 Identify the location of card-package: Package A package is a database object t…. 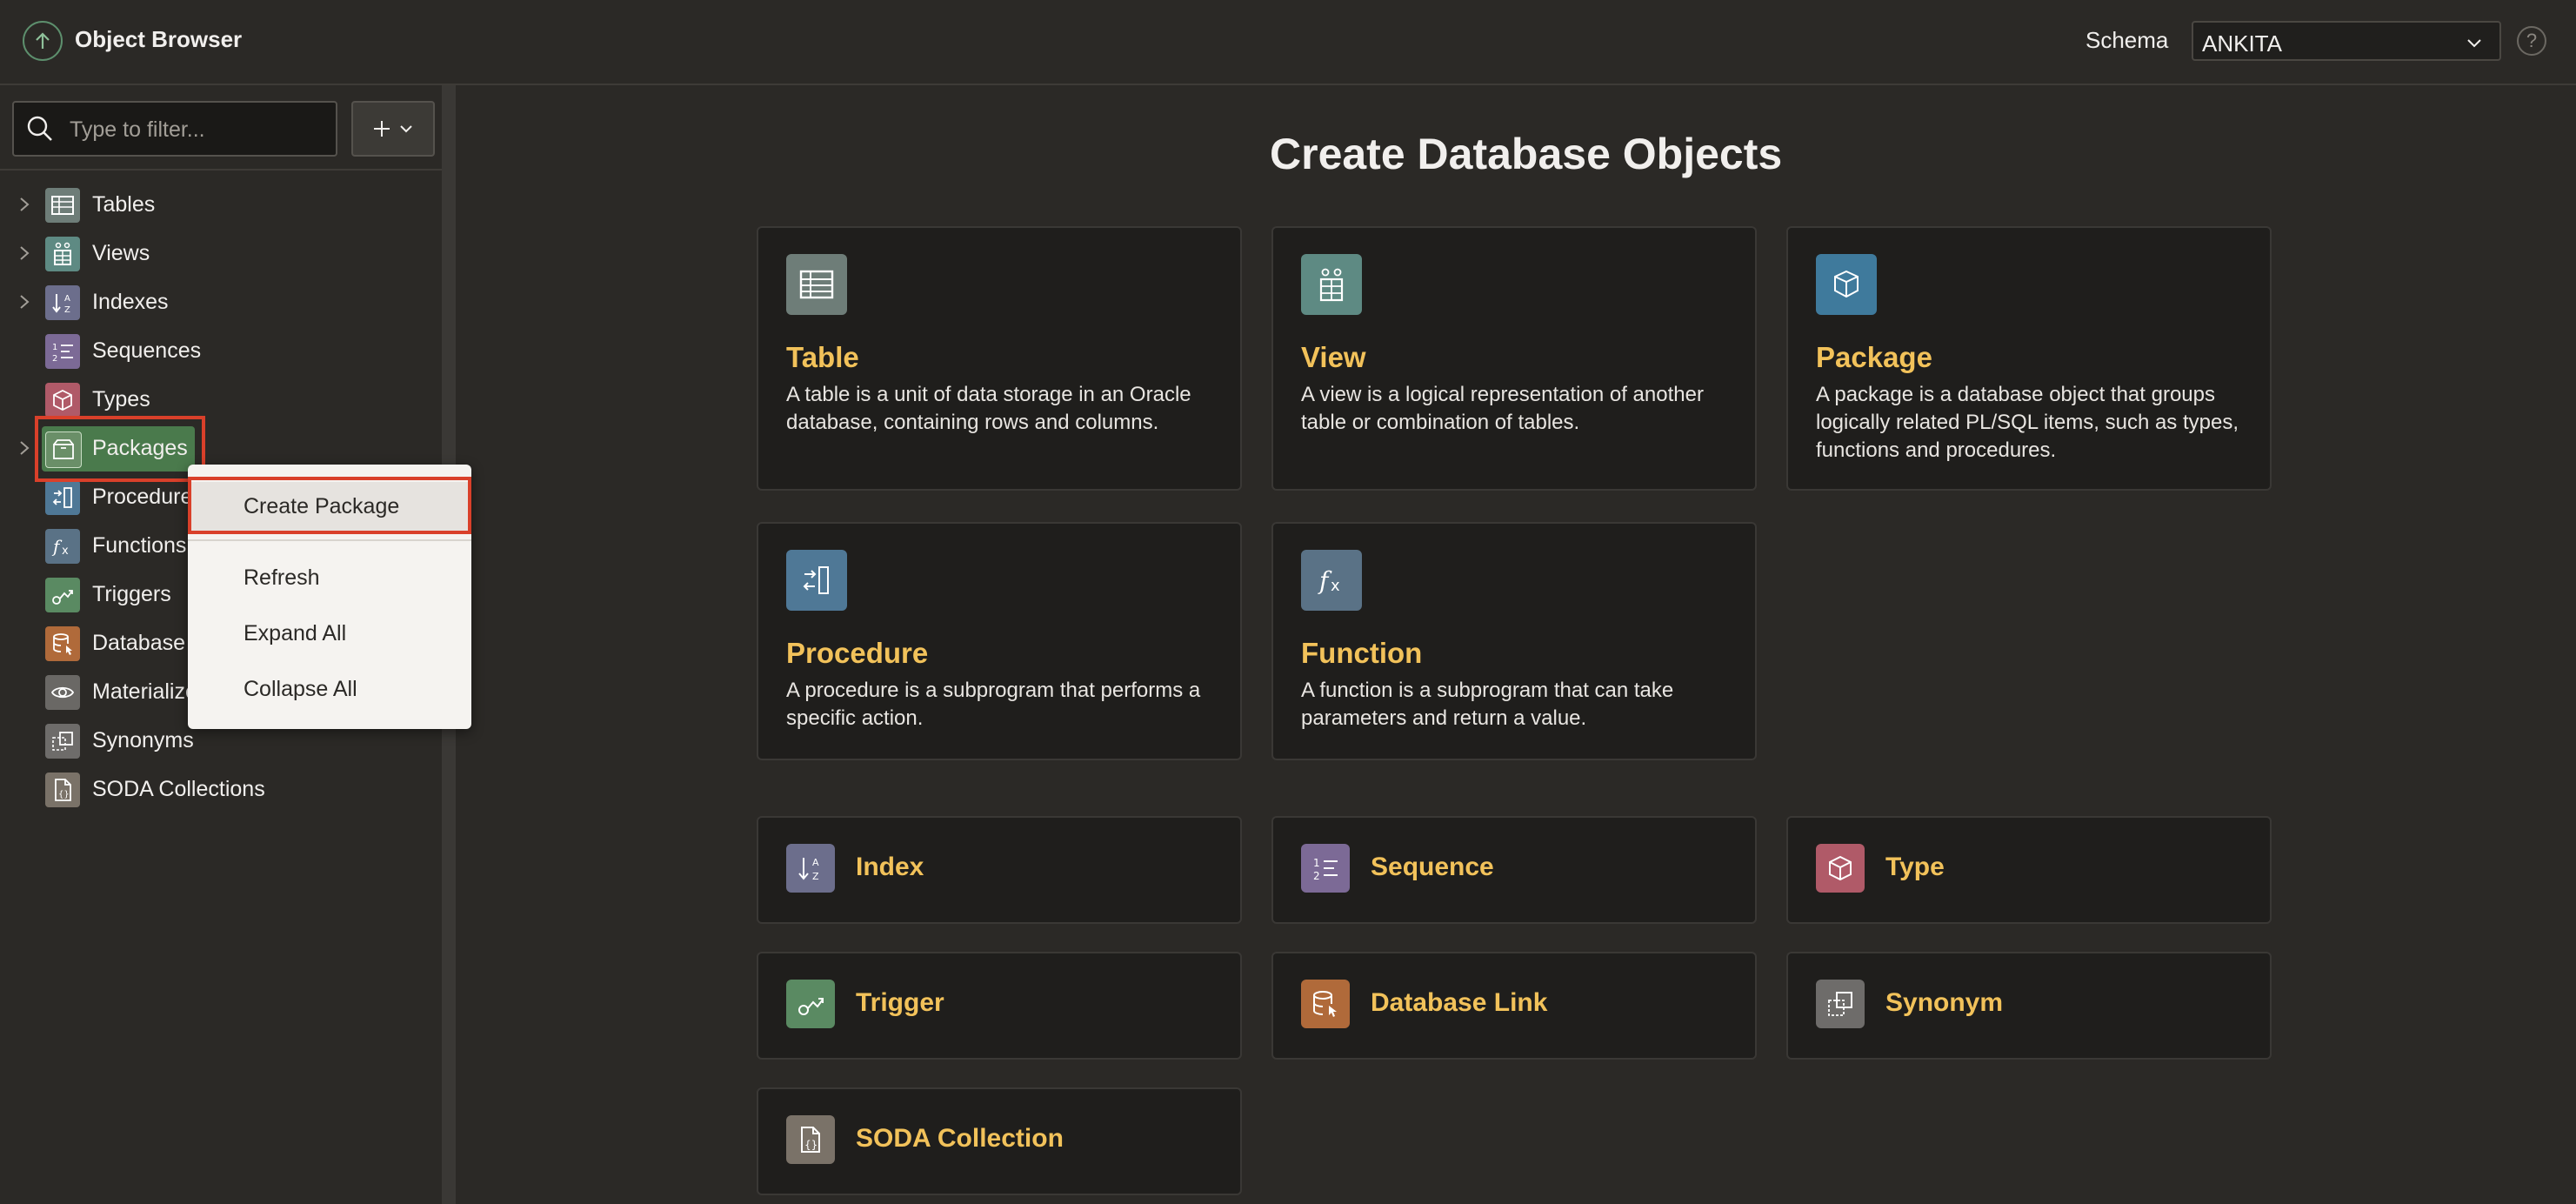
(2029, 358).